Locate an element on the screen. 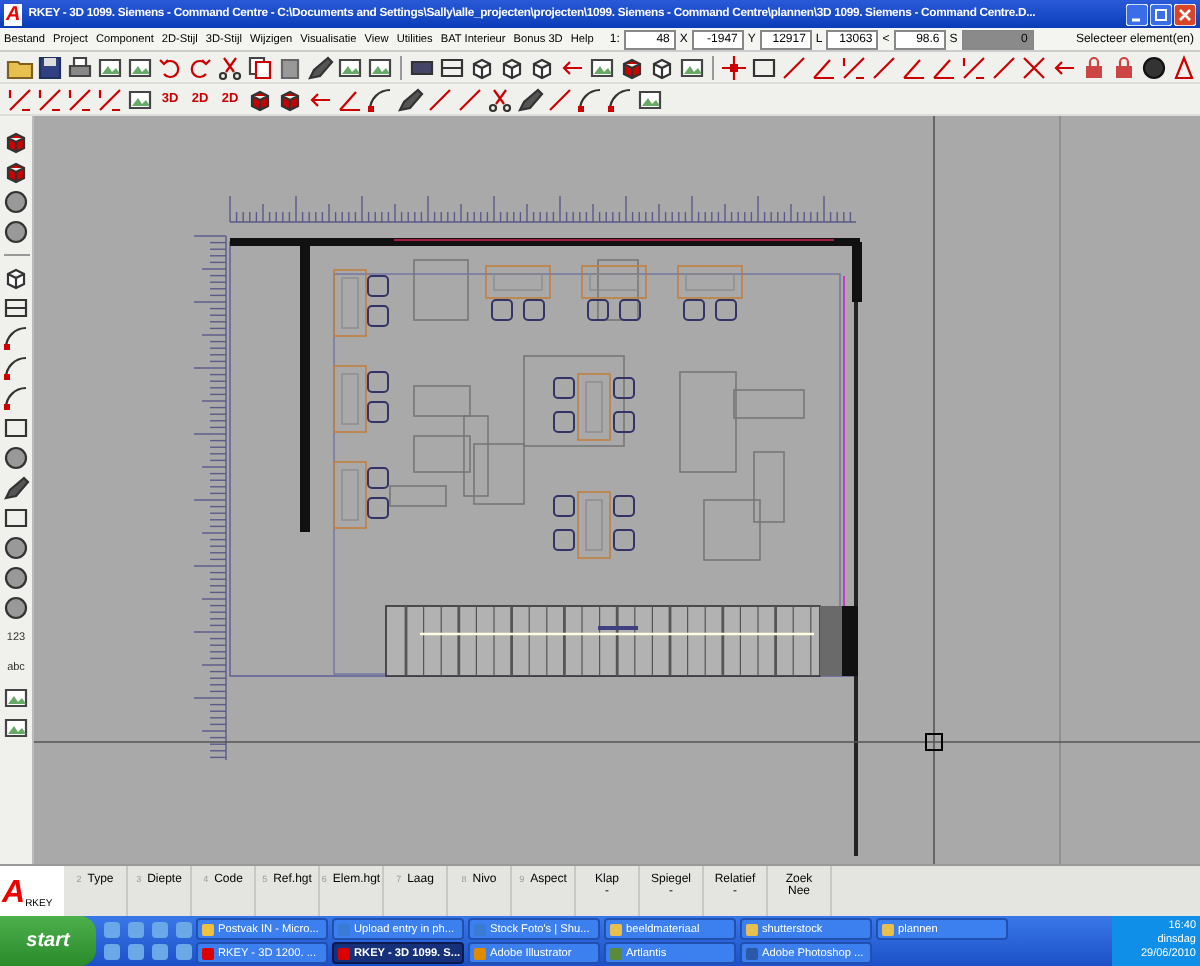 This screenshot has height=966, width=1200. maximize-icon is located at coordinates (1161, 14).